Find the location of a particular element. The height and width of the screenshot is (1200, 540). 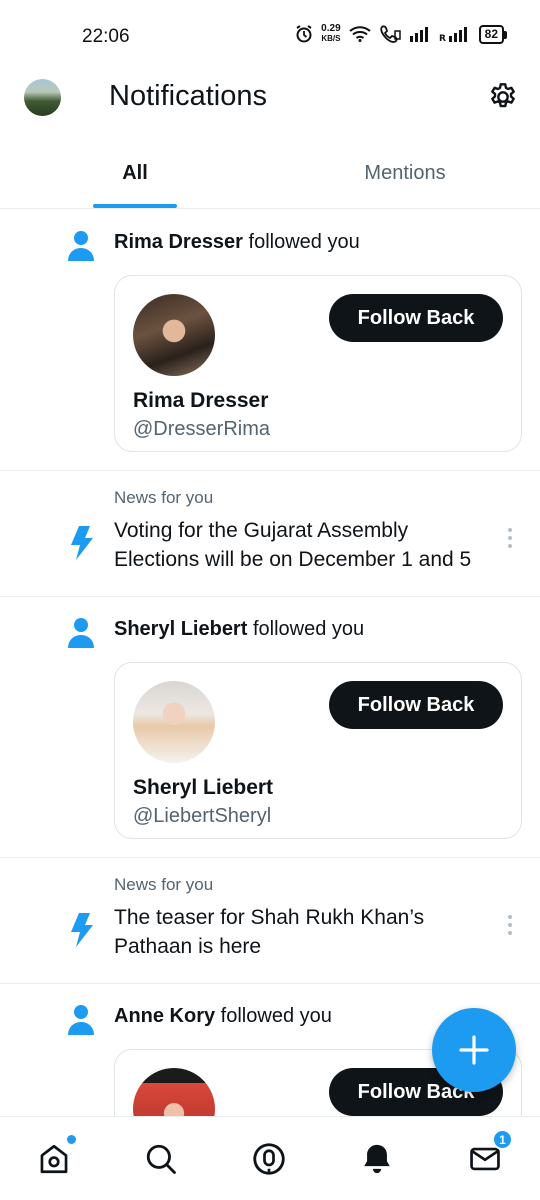

user-handle: @LiebertSheryl is located at coordinates (202, 816).